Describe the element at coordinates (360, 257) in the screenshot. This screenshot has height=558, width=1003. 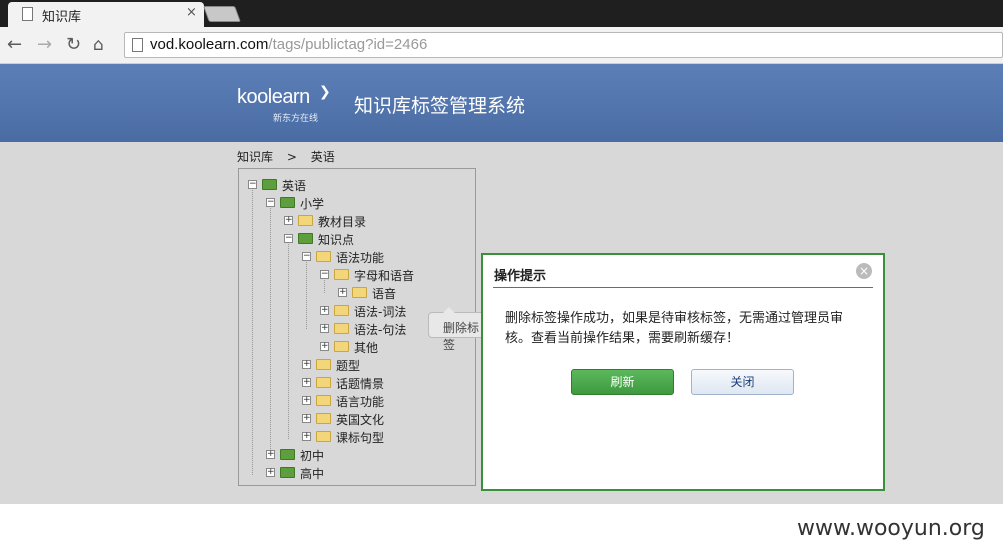
I see `tree-node-label: 语法功能` at that location.